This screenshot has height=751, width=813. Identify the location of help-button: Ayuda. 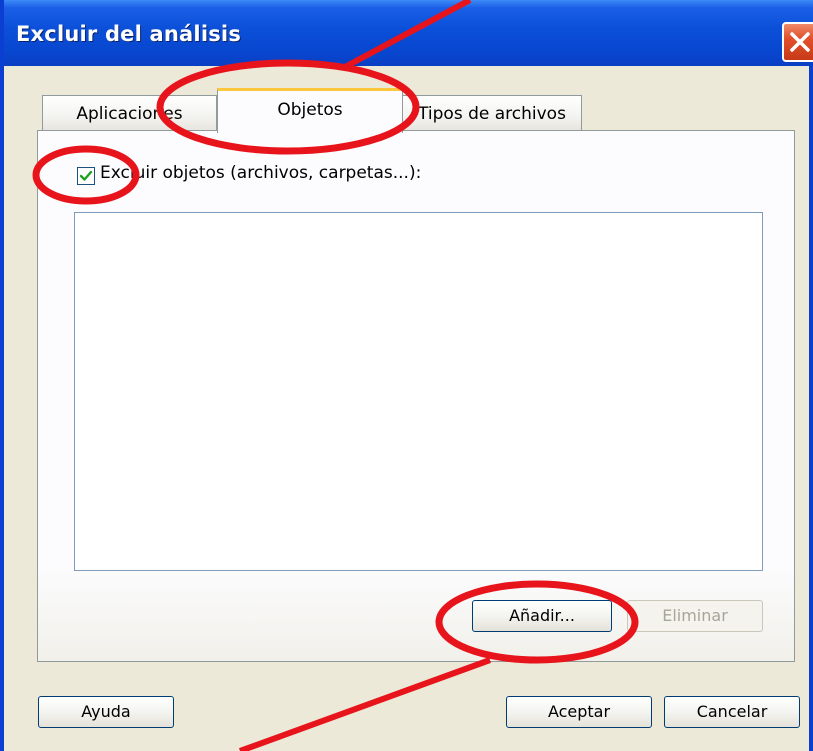
(106, 712).